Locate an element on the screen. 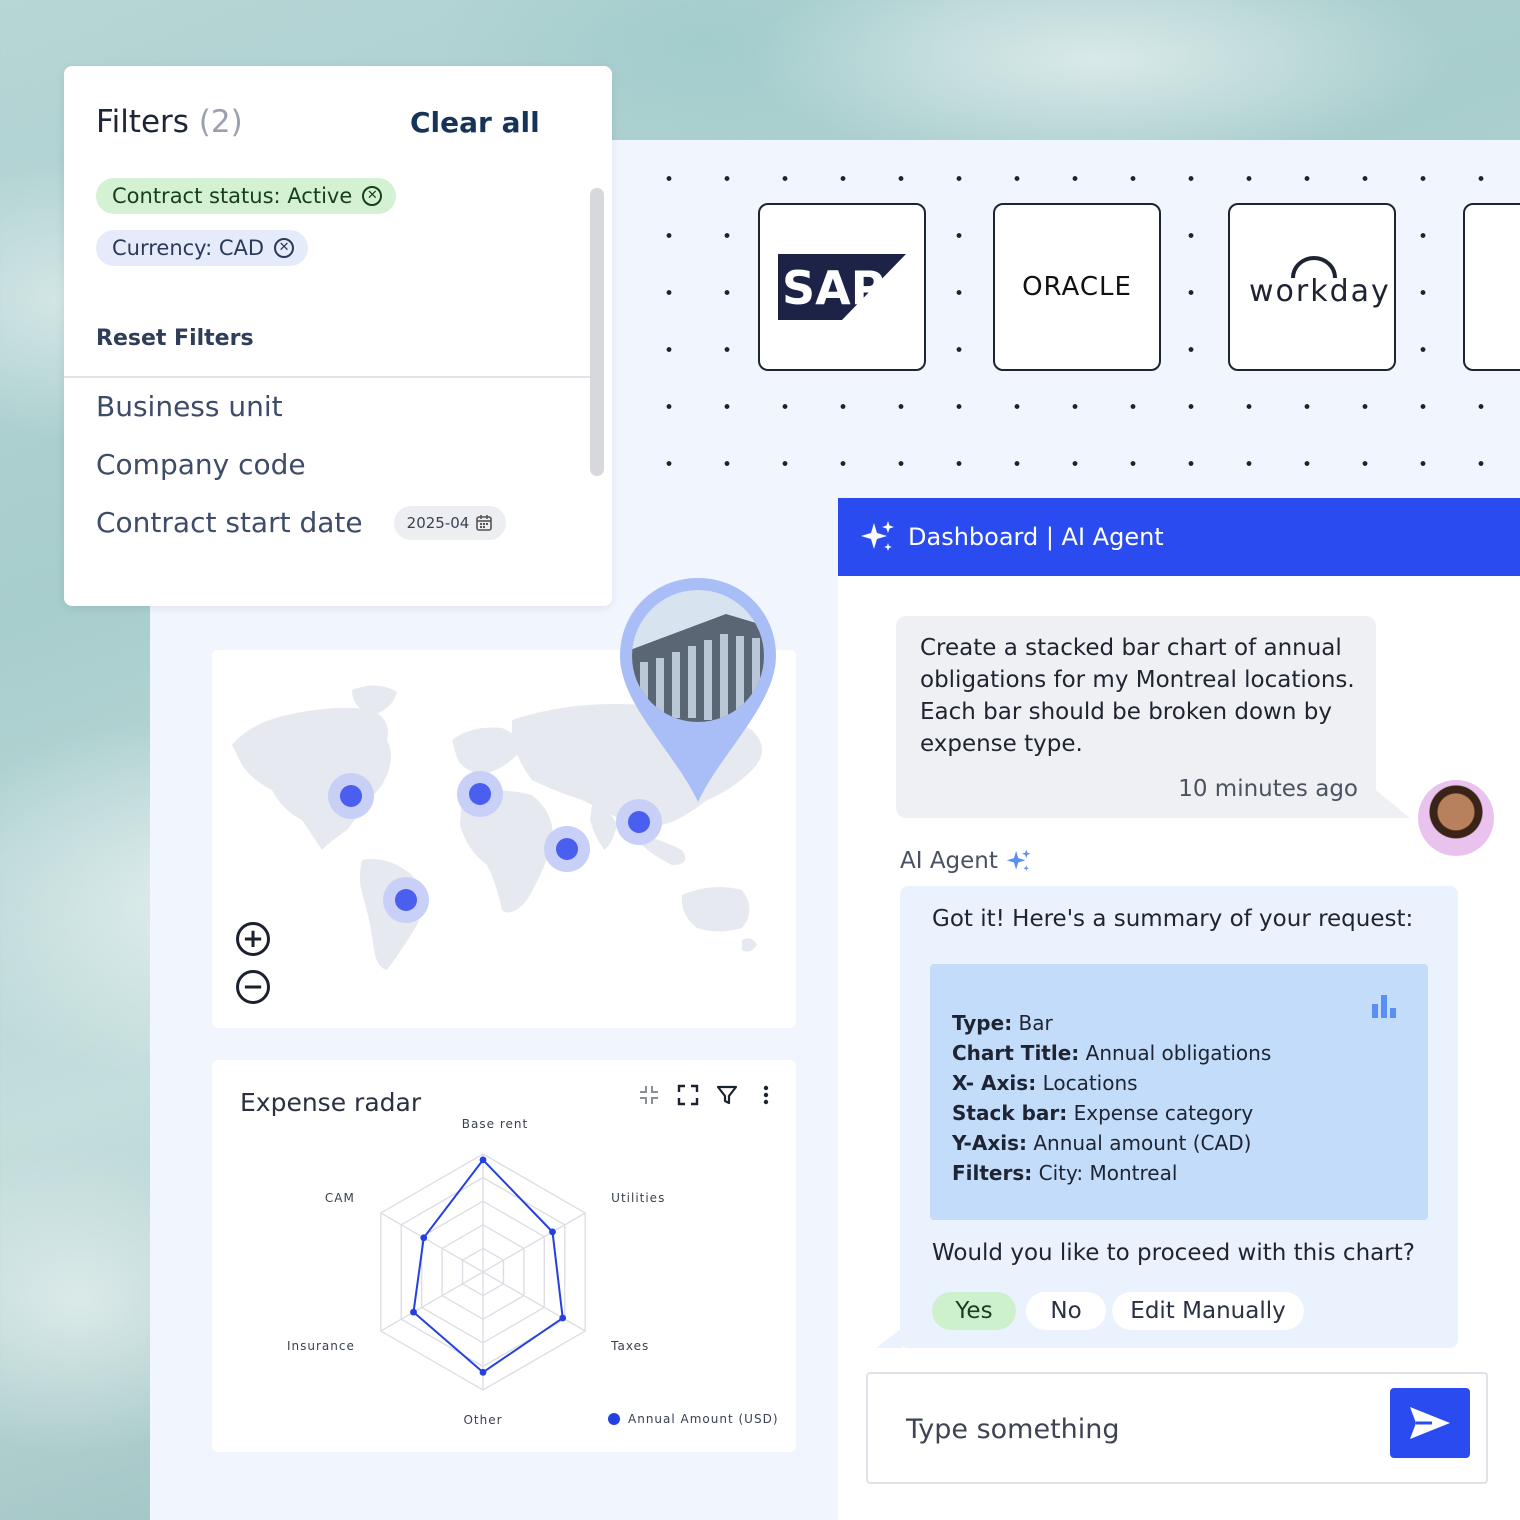 Image resolution: width=1520 pixels, height=1520 pixels. yes-button: Yes is located at coordinates (974, 1311).